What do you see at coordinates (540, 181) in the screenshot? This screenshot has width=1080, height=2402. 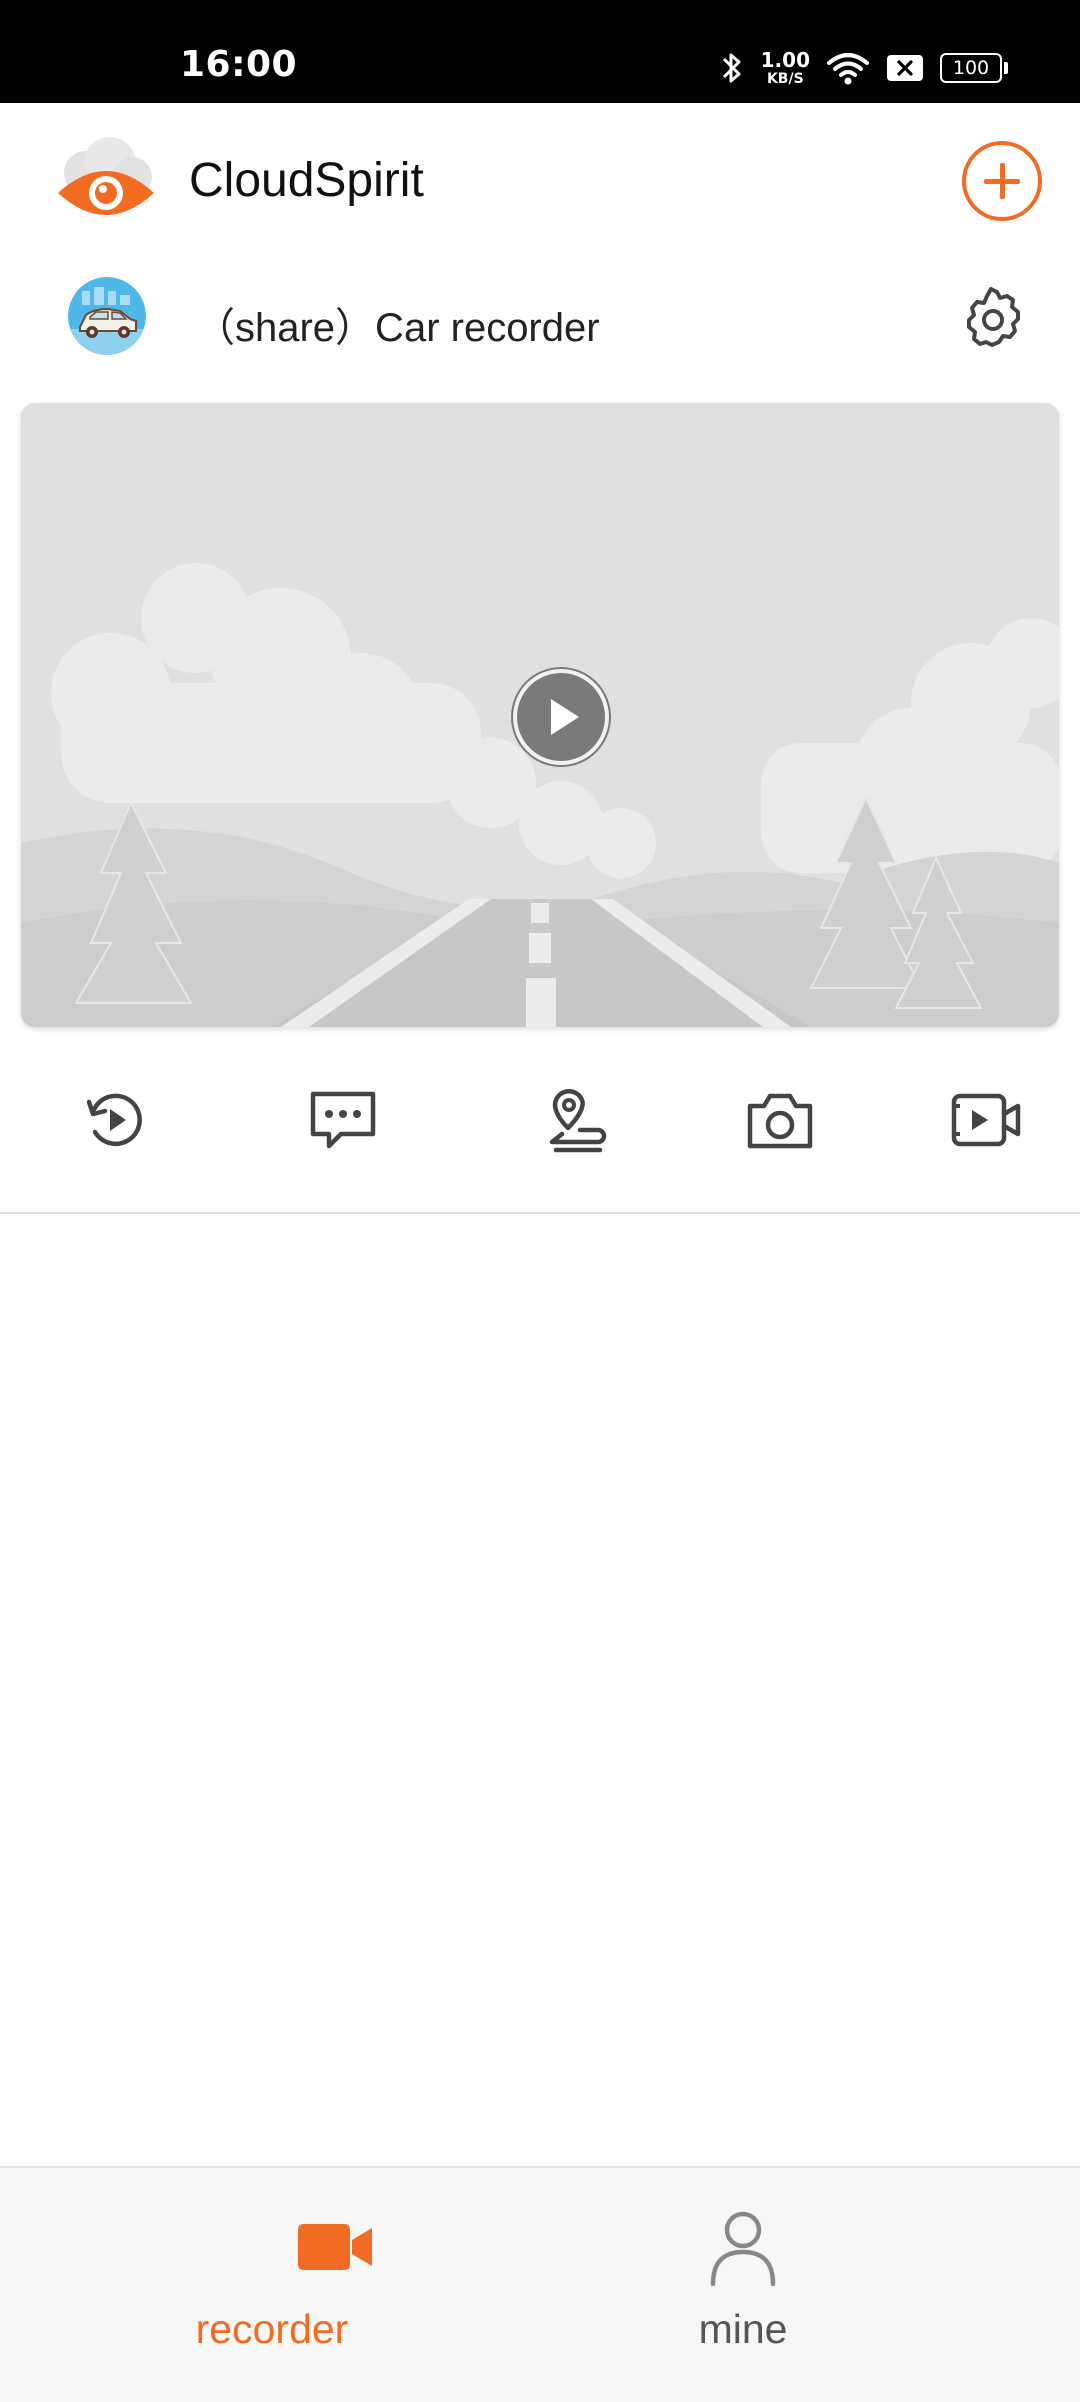 I see `app-bar: CloudSpirit` at bounding box center [540, 181].